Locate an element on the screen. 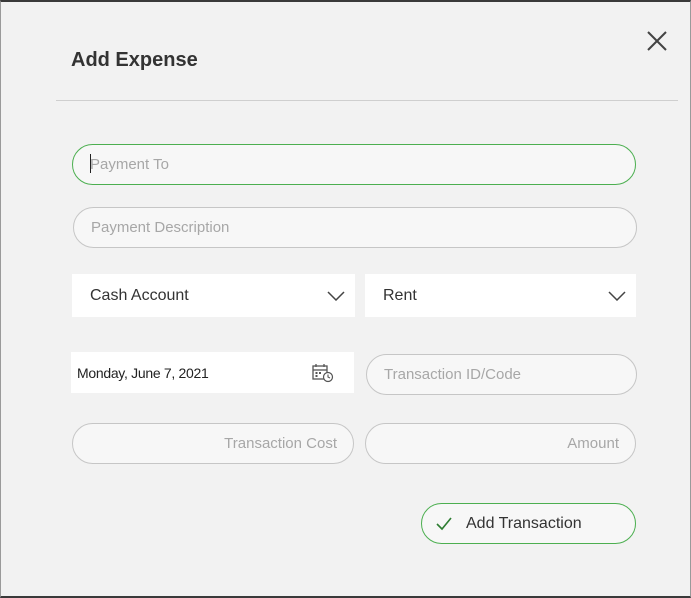 This screenshot has height=598, width=691. close-icon is located at coordinates (657, 41).